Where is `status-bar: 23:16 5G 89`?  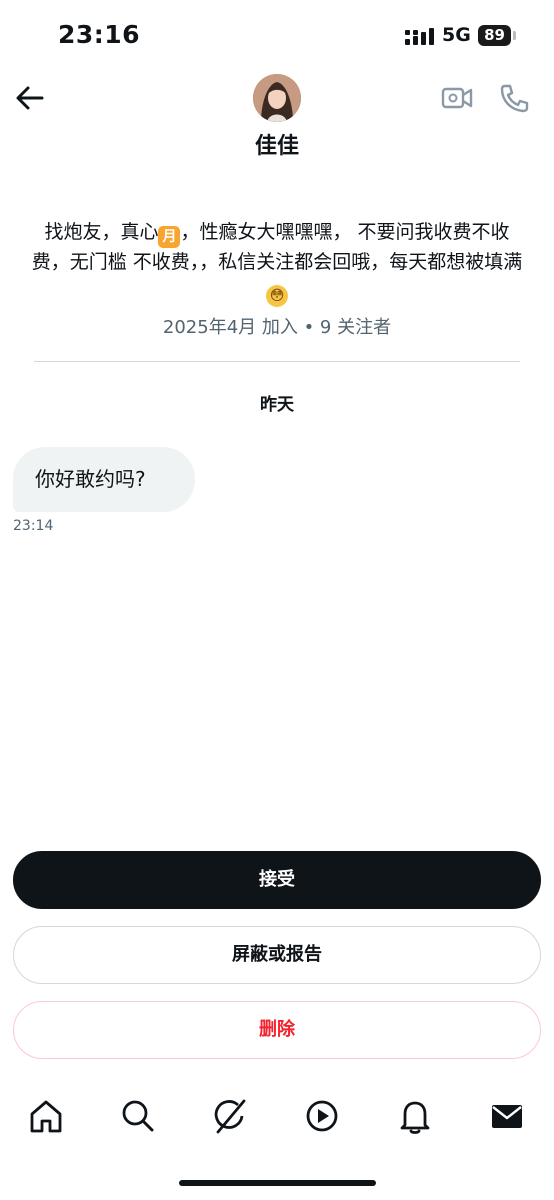
status-bar: 23:16 5G 89 is located at coordinates (277, 37).